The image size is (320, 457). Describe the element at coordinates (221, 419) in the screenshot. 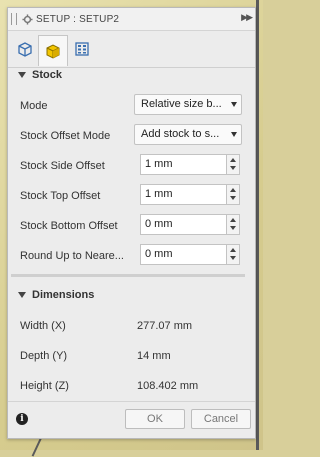

I see `cancel-button: Cancel` at that location.